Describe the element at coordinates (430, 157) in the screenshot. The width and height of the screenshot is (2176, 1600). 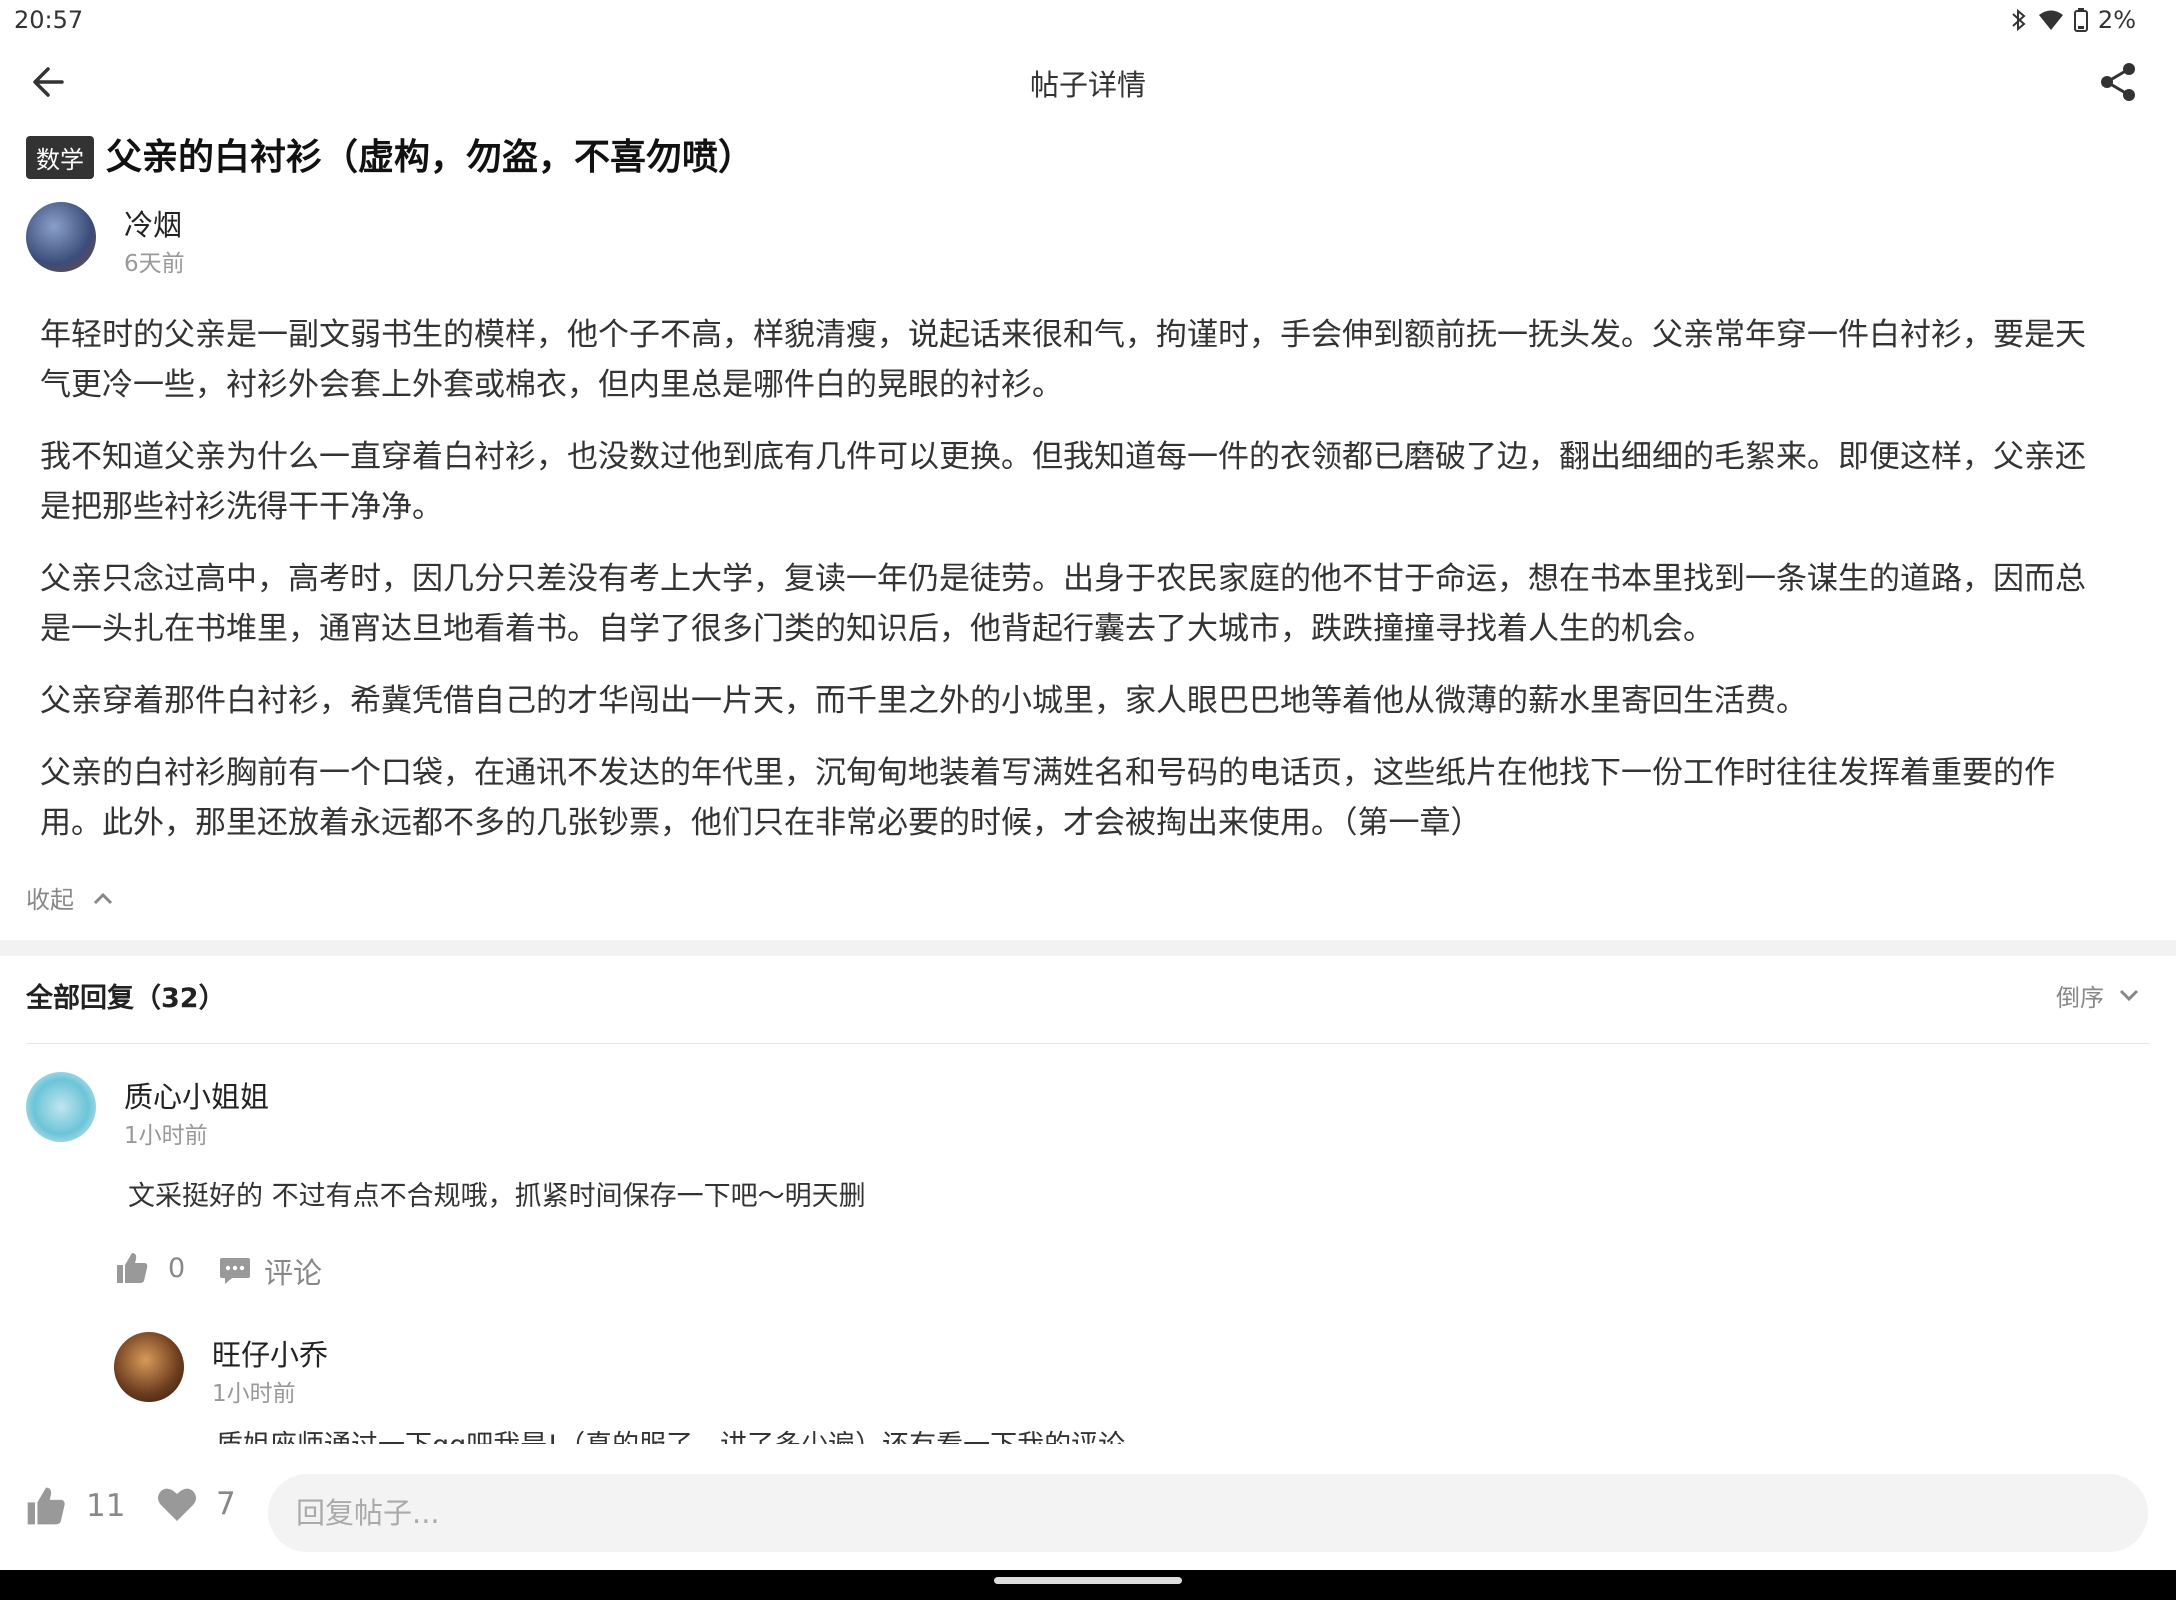
I see `post-title: 父亲的白衬衫（虚构，勿盗，不喜勿喷）` at that location.